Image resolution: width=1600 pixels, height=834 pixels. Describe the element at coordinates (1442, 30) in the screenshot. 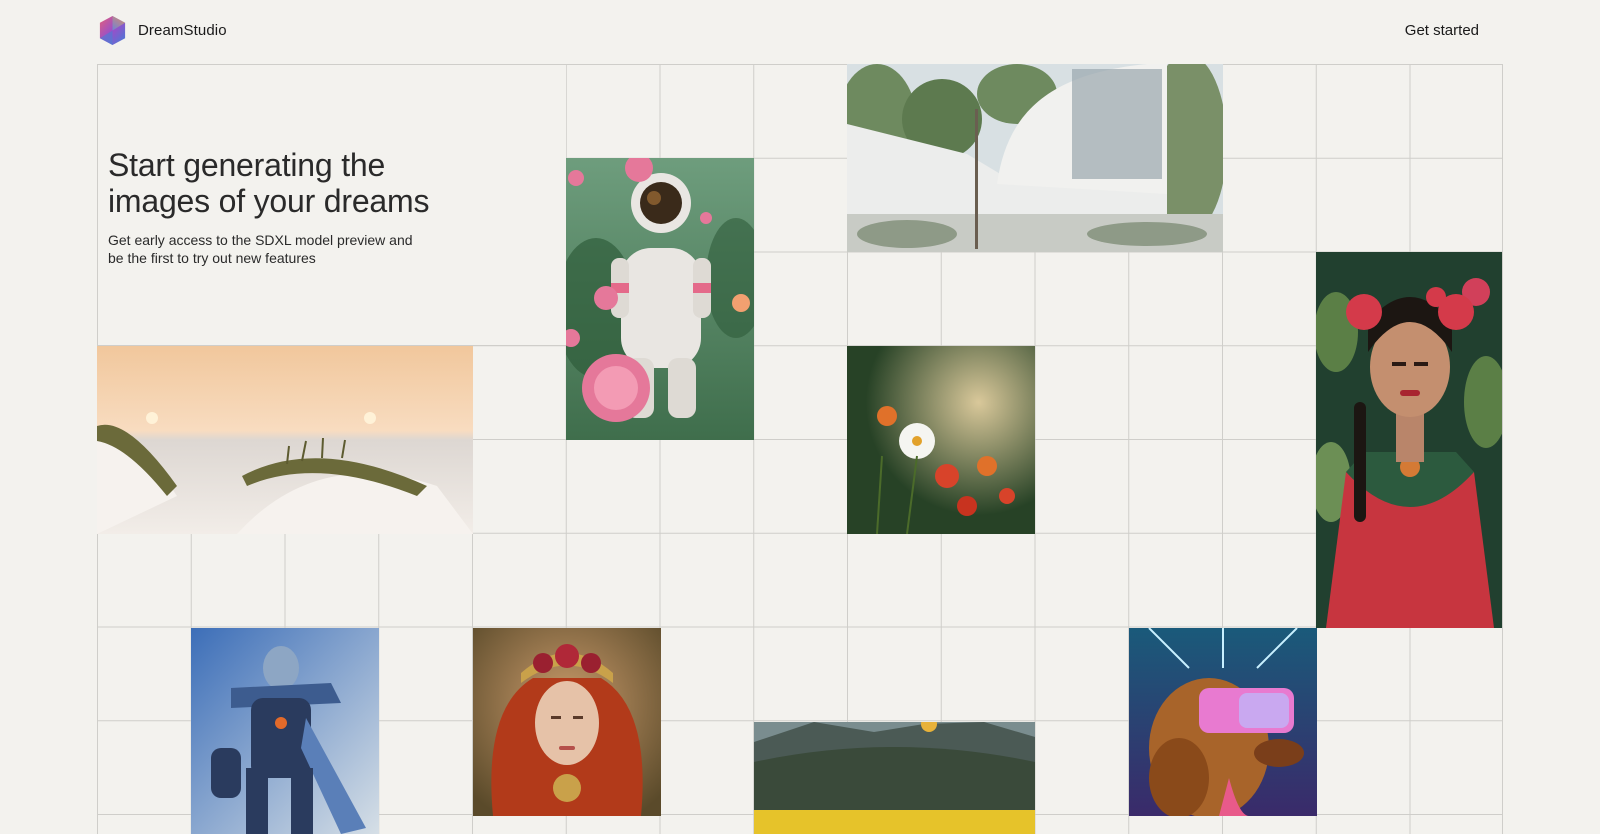

I see `get-started-button: Get started` at that location.